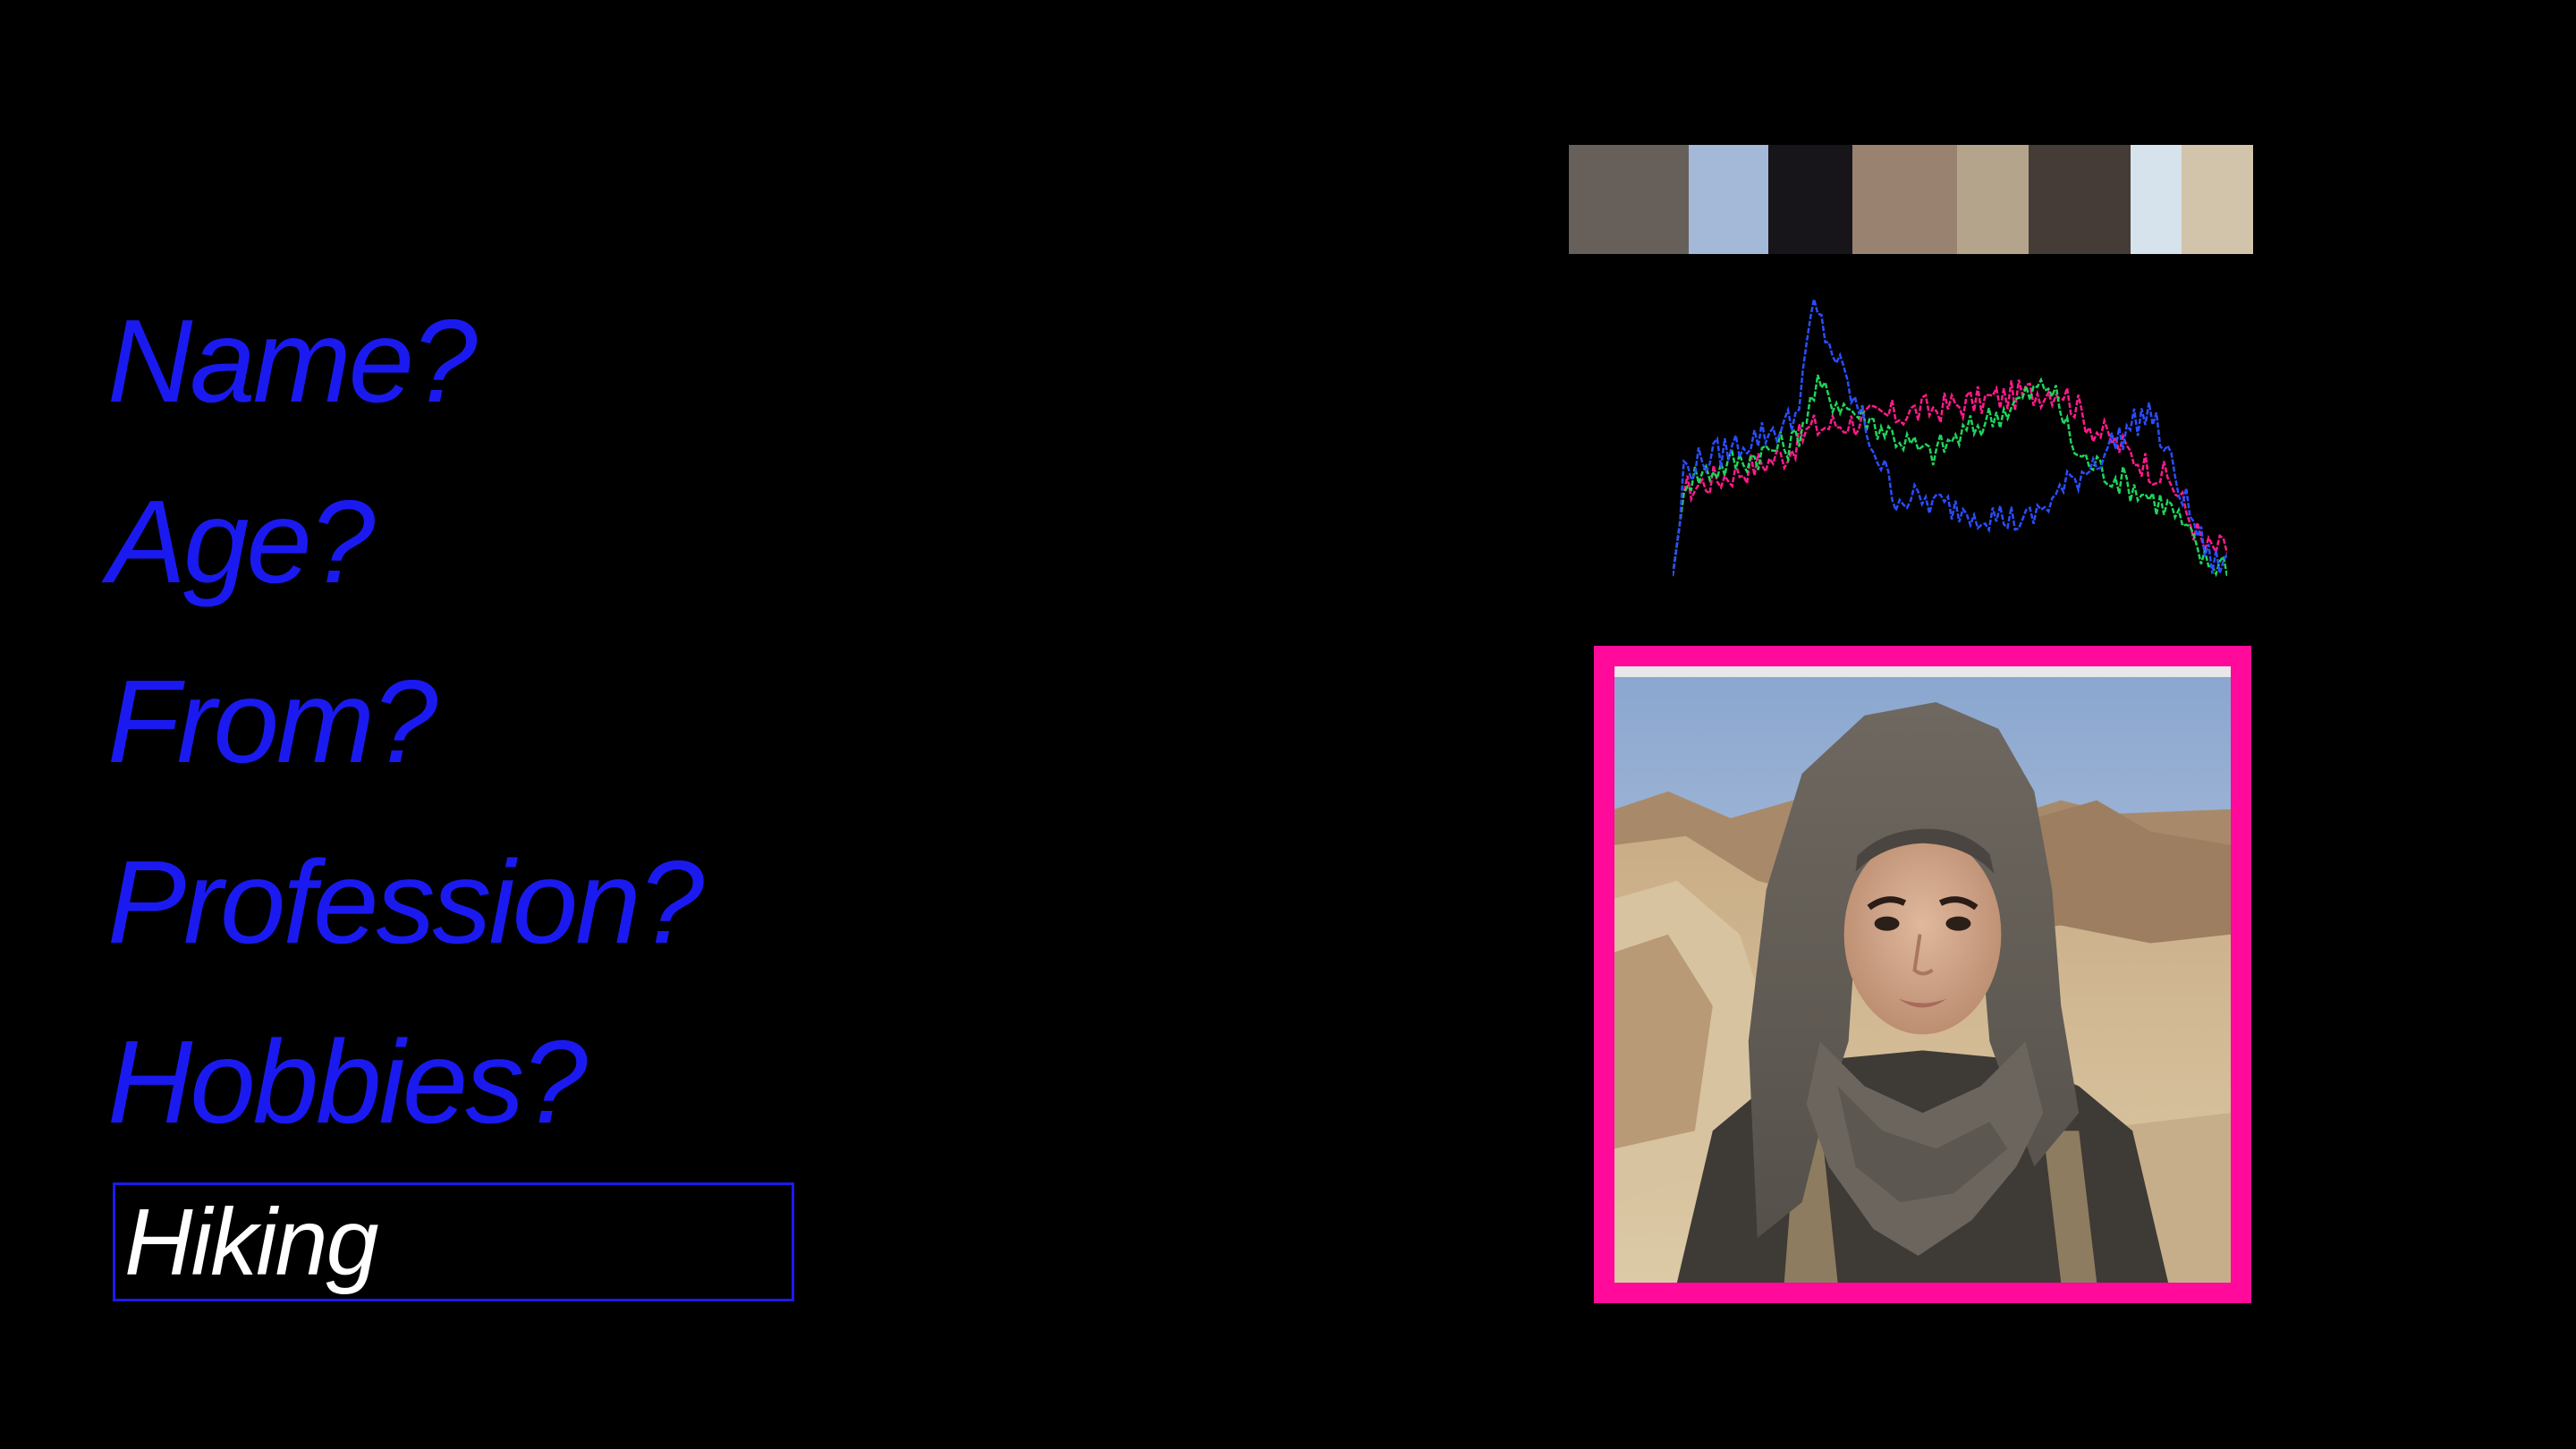  I want to click on question-age: Age?, so click(241, 541).